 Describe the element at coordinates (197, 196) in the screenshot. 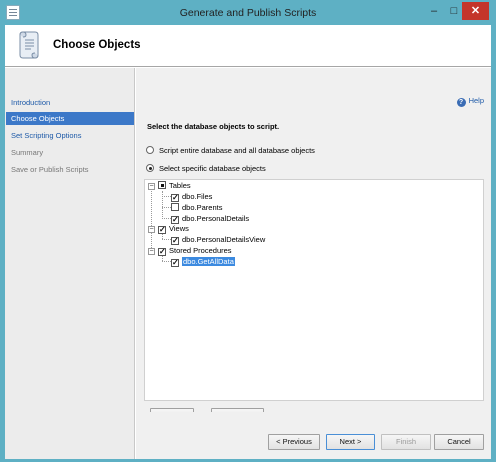

I see `tree-node-label: dbo.Files` at that location.